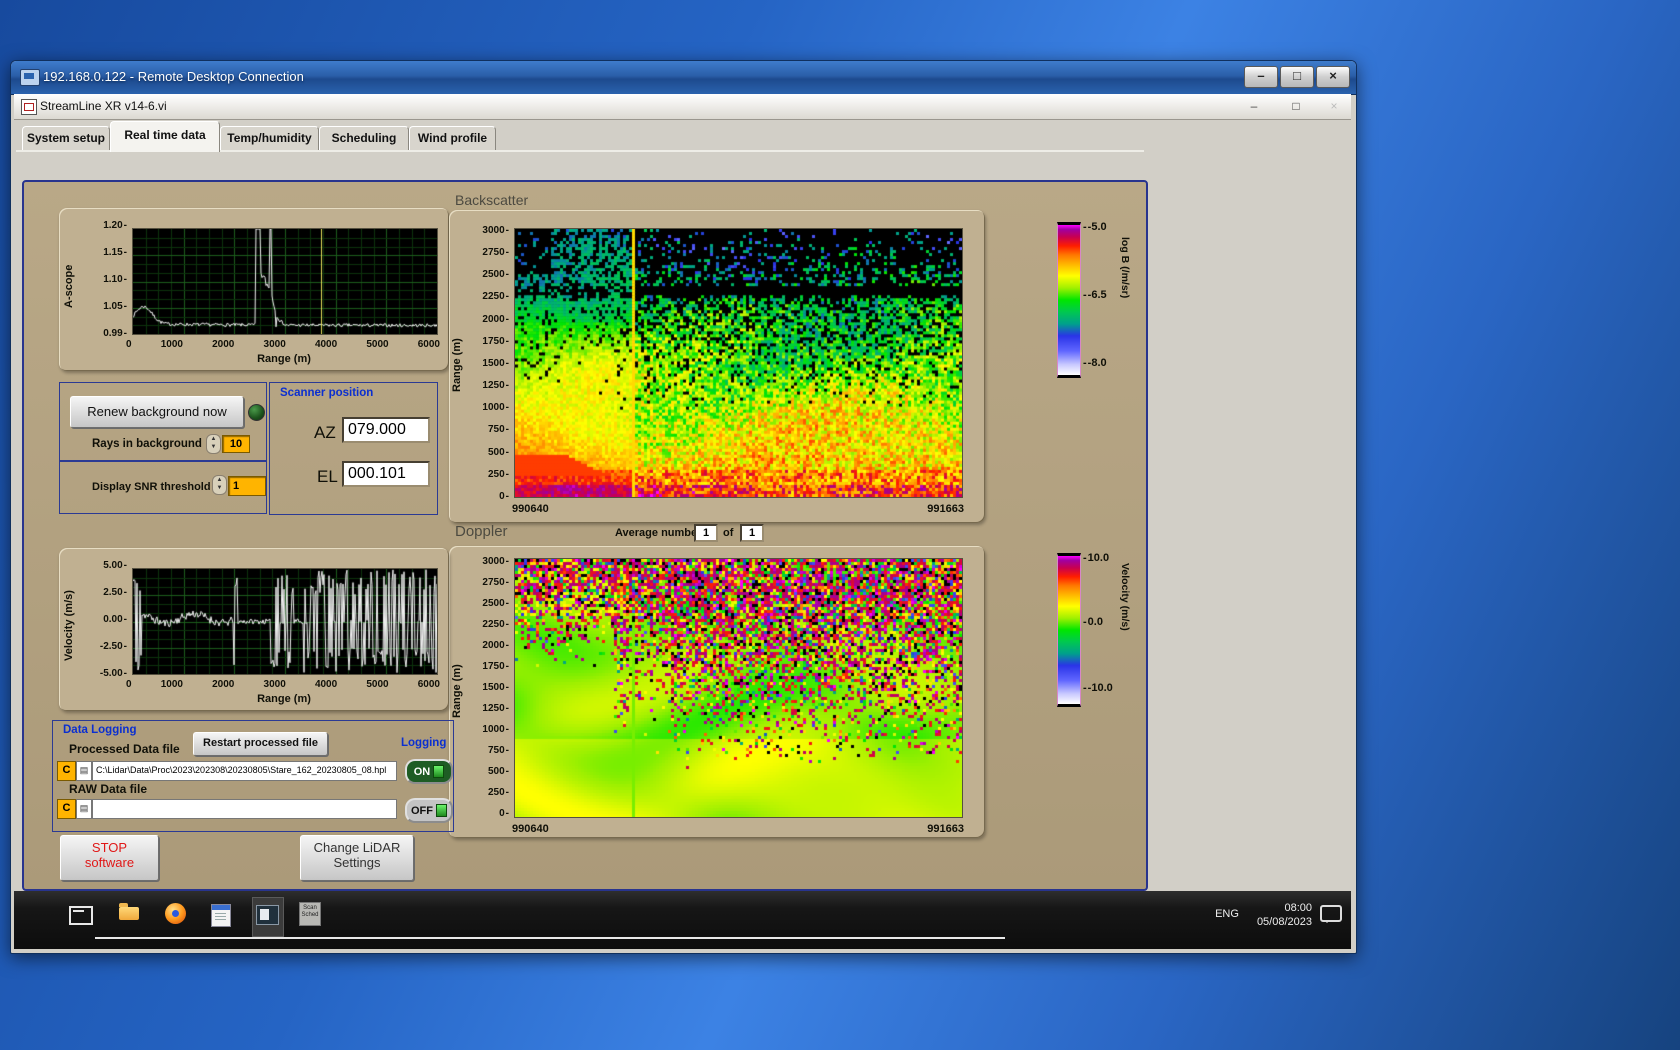 The height and width of the screenshot is (1050, 1680). What do you see at coordinates (658, 533) in the screenshot?
I see `average-number-label: Average number` at bounding box center [658, 533].